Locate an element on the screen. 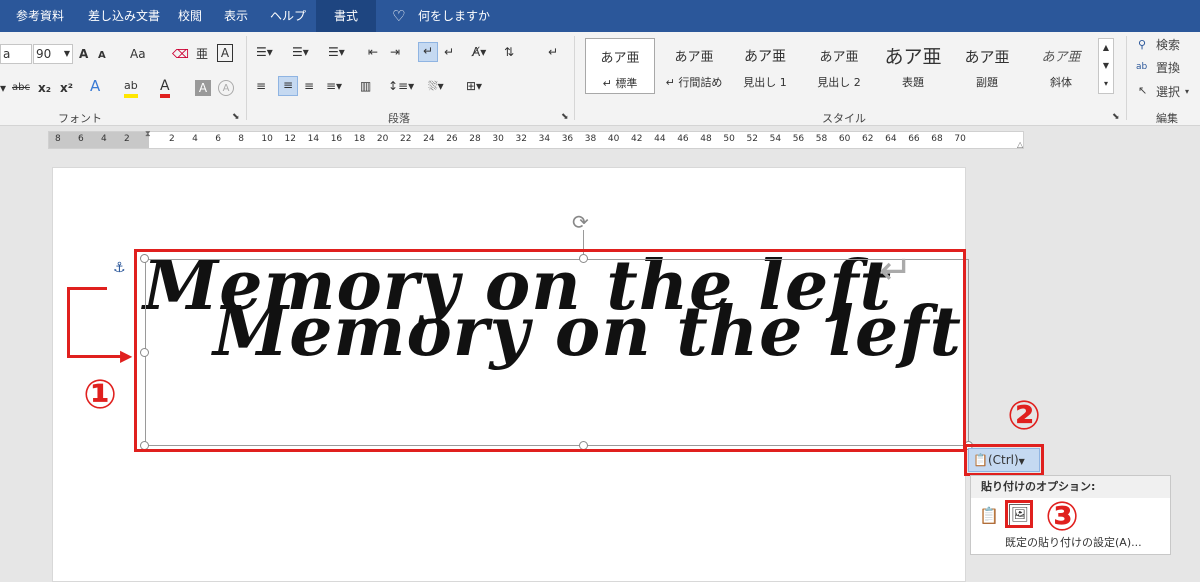  asian-layout-button: A̸▾ is located at coordinates (479, 52).